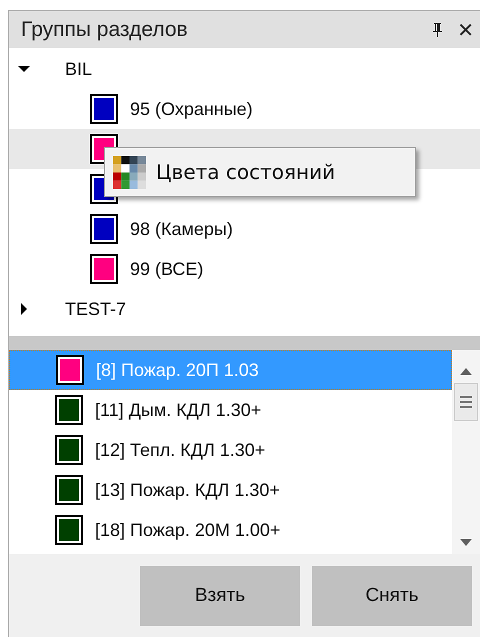 This screenshot has height=637, width=480. What do you see at coordinates (466, 452) in the screenshot?
I see `scrollbar` at bounding box center [466, 452].